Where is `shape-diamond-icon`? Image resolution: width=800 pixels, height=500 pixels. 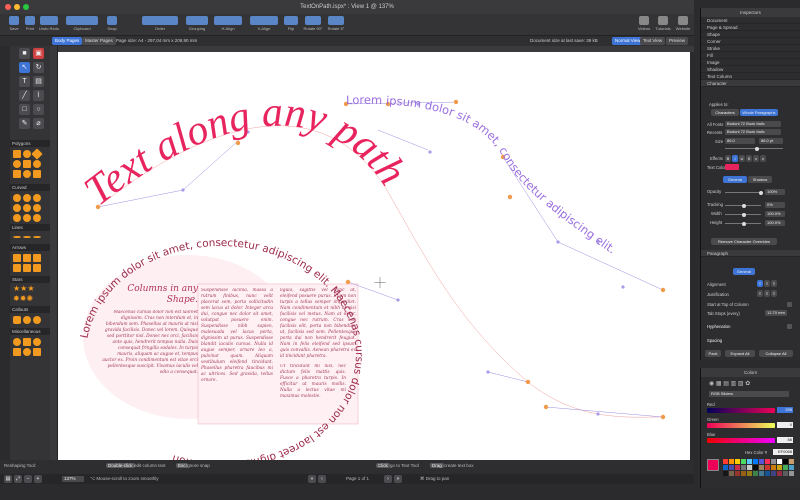
shape-diamond-icon is located at coordinates (37, 154).